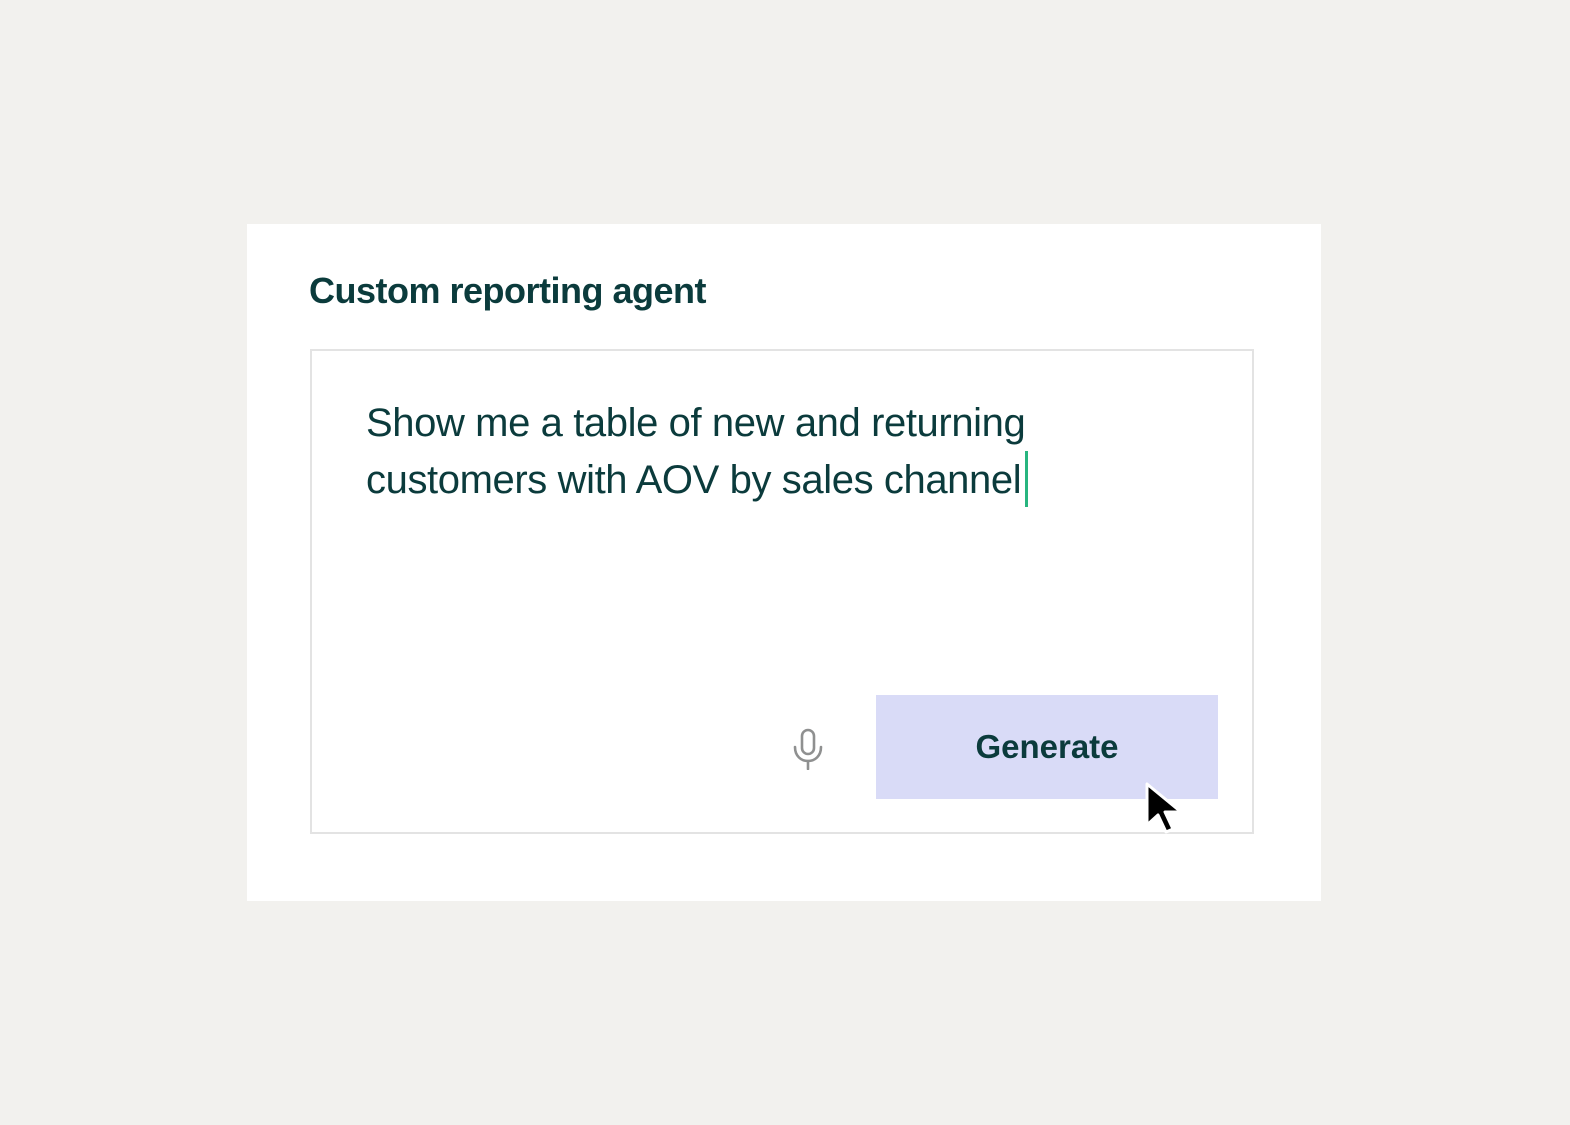 This screenshot has width=1570, height=1125. What do you see at coordinates (1027, 479) in the screenshot?
I see `text-caret` at bounding box center [1027, 479].